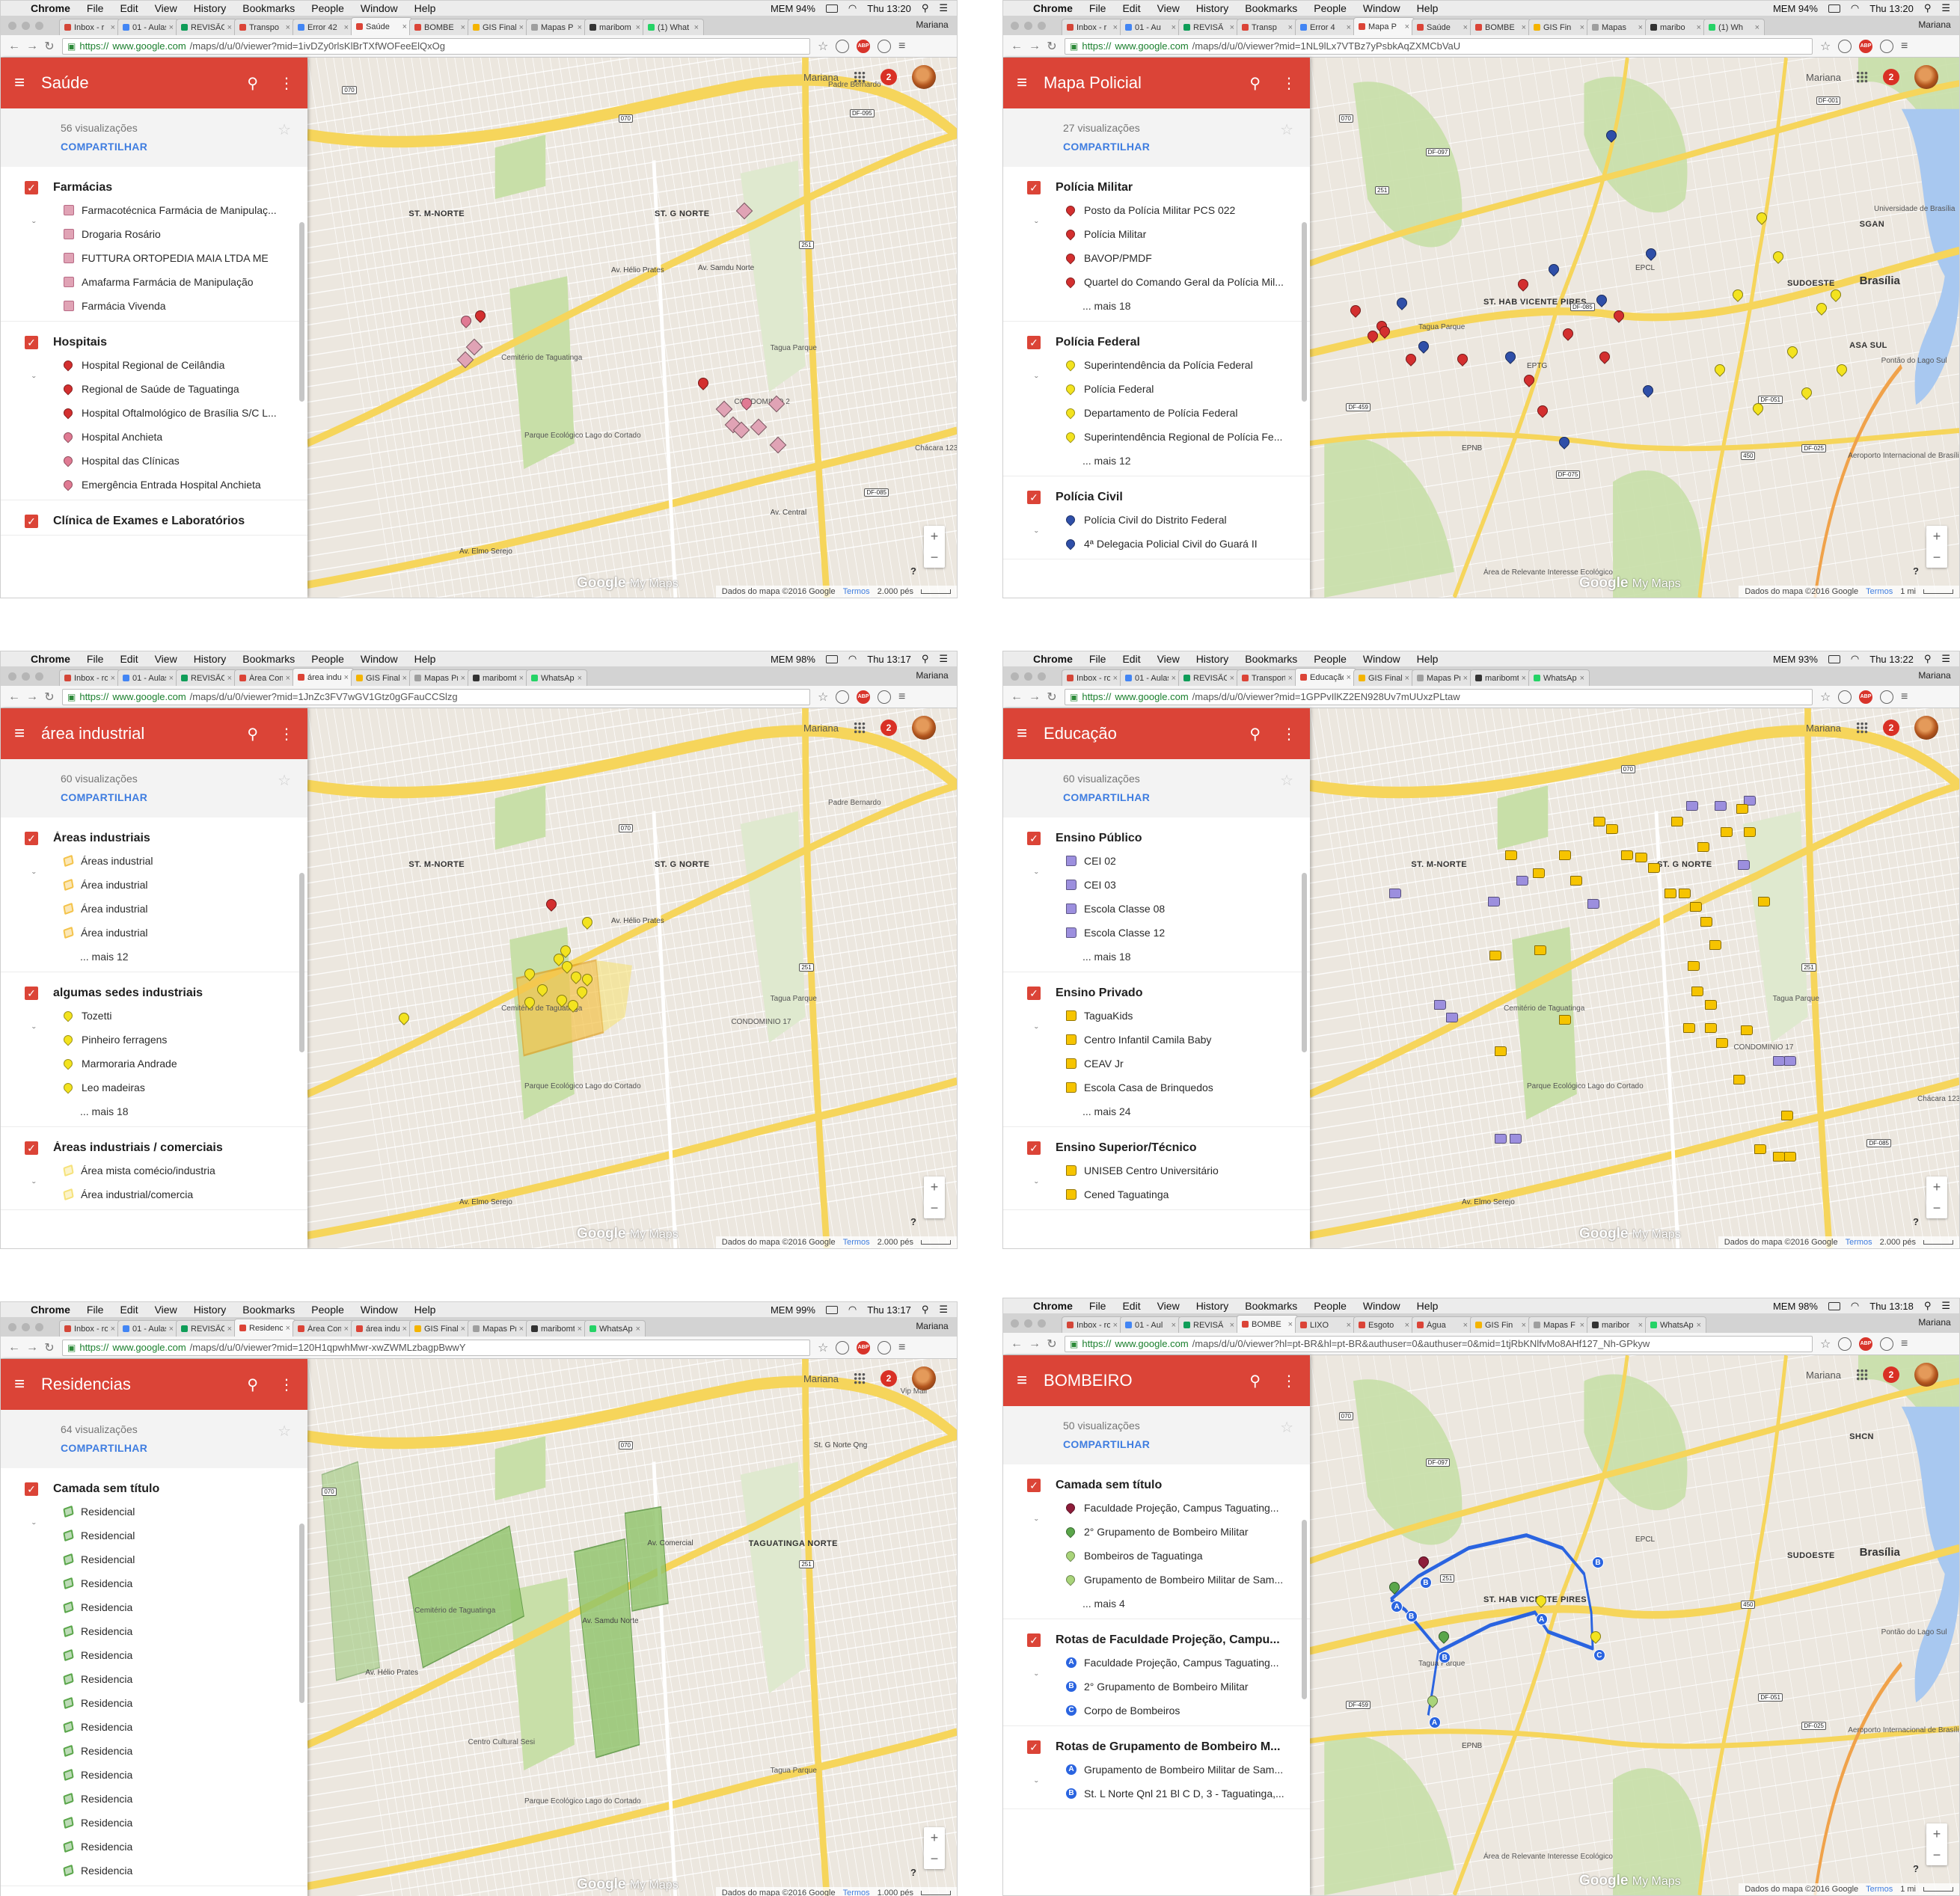 Image resolution: width=1960 pixels, height=1896 pixels. What do you see at coordinates (1862, 728) in the screenshot?
I see `apps-grid-icon` at bounding box center [1862, 728].